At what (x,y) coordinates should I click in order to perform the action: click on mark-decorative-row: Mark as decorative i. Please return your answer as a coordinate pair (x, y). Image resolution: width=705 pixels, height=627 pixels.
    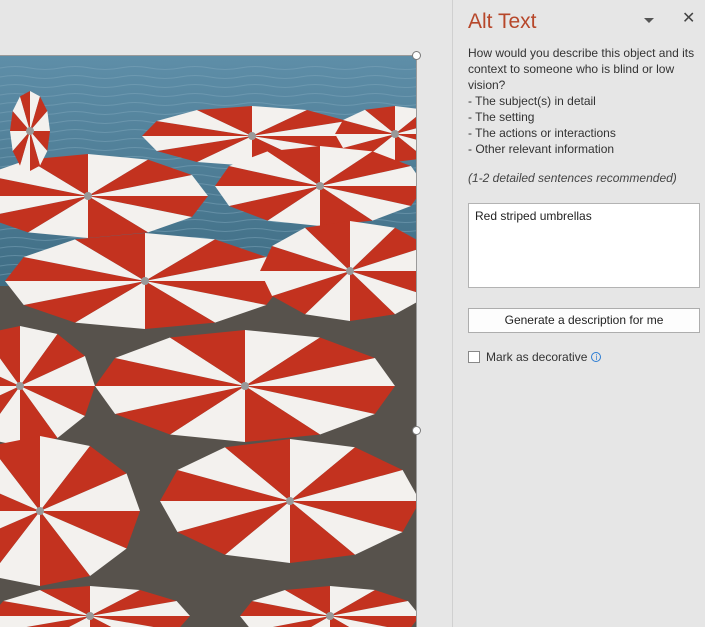
    Looking at the image, I should click on (535, 357).